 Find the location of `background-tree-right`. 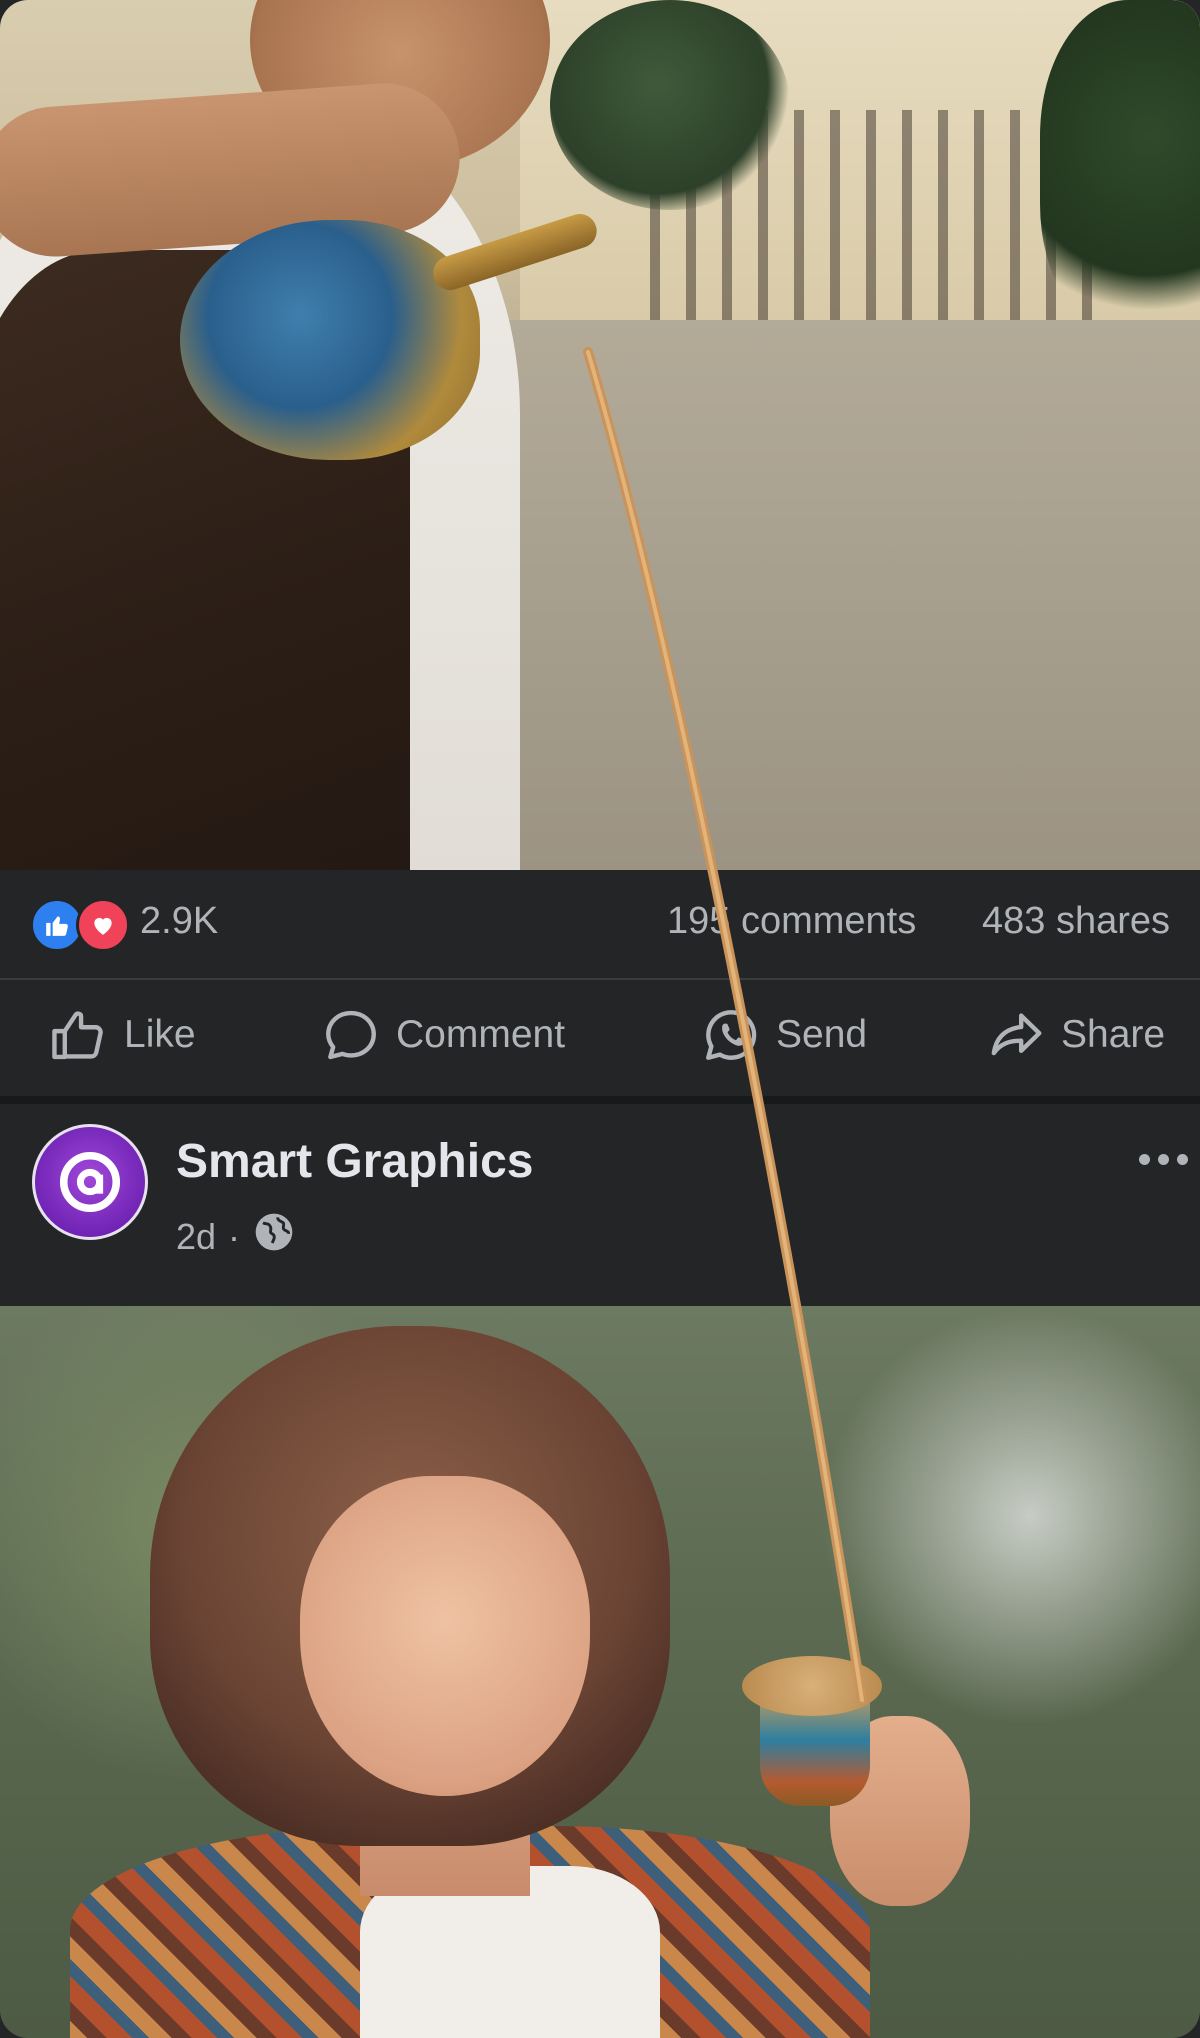

background-tree-right is located at coordinates (1120, 170).